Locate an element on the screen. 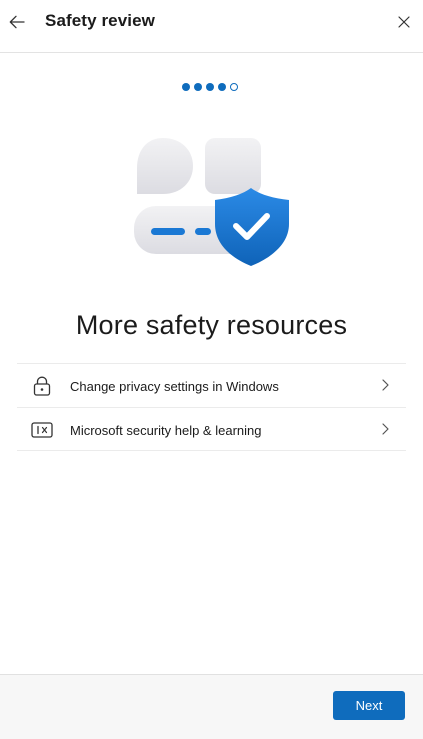  close-icon is located at coordinates (404, 22).